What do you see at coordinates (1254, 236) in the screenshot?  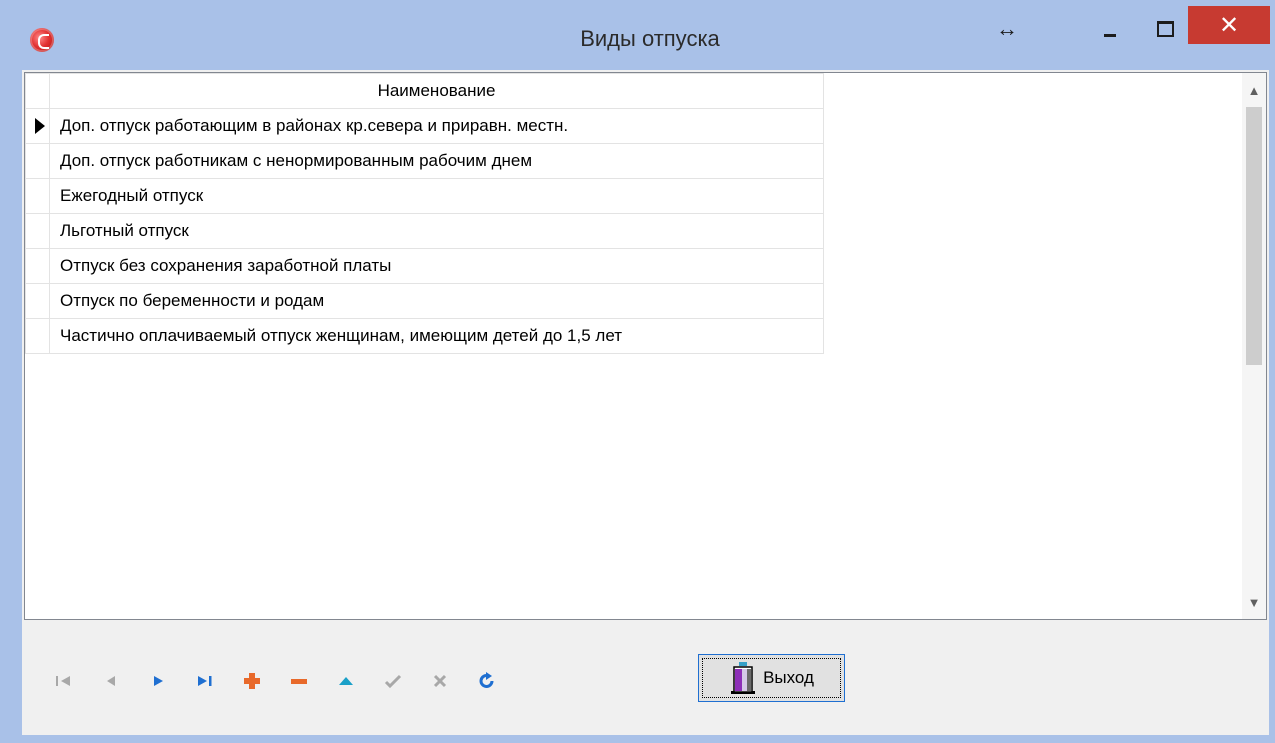 I see `scroll-thumb` at bounding box center [1254, 236].